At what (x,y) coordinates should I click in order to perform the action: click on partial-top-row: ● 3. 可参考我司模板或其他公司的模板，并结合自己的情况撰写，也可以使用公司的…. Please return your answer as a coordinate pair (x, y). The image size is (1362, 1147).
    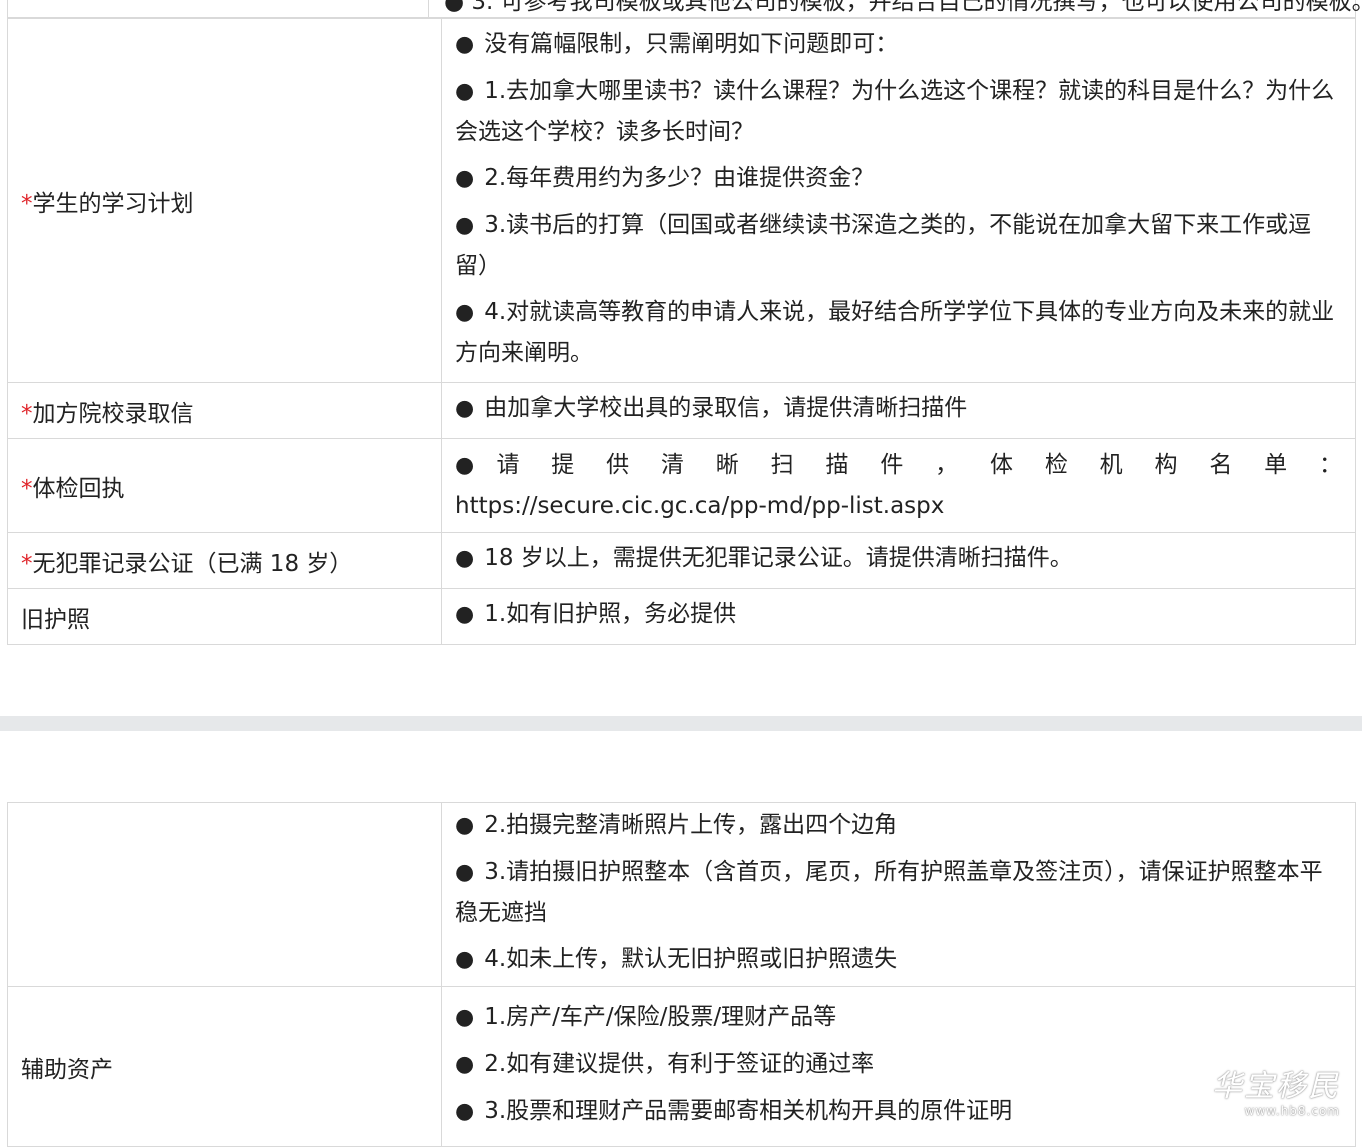
    Looking at the image, I should click on (684, 9).